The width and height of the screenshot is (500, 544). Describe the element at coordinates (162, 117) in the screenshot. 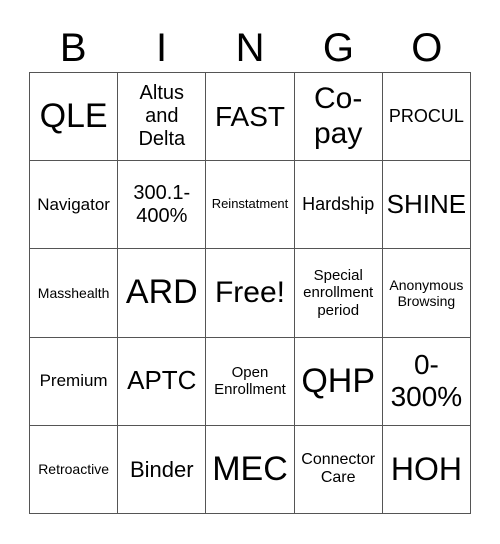

I see `bingo-cell: Altus and Delta` at that location.